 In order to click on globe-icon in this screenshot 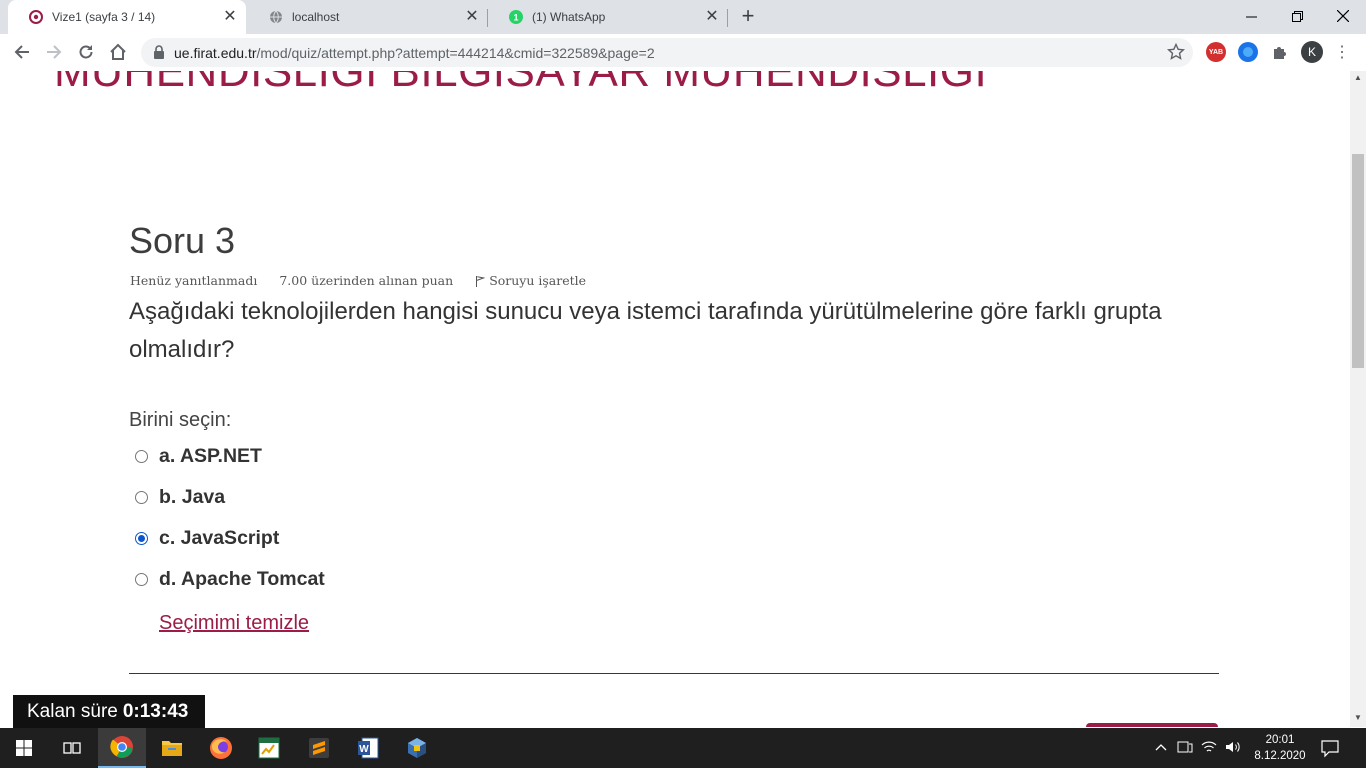, I will do `click(276, 17)`.